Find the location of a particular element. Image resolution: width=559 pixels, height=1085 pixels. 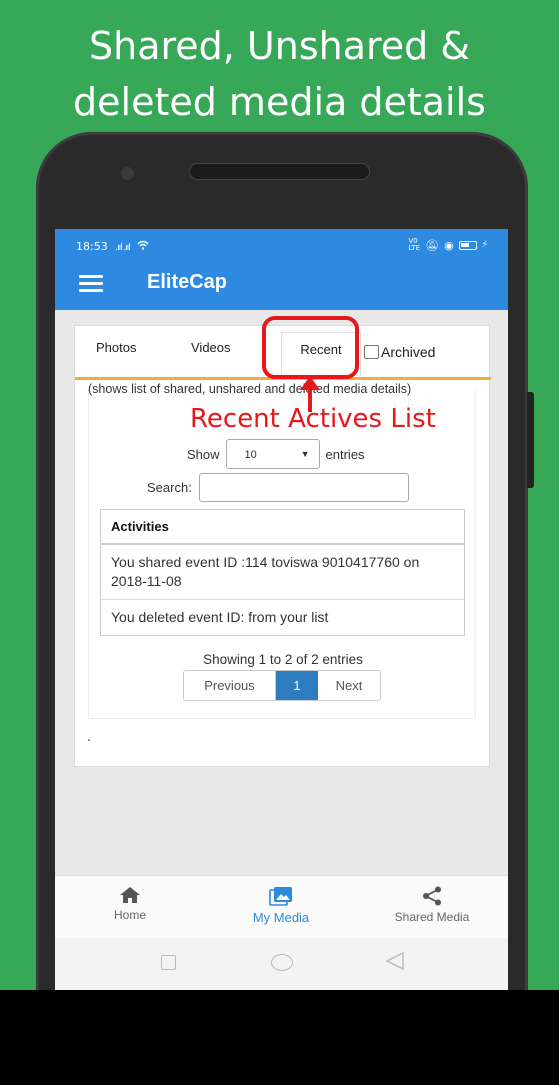

photo-library-icon is located at coordinates (280, 896).